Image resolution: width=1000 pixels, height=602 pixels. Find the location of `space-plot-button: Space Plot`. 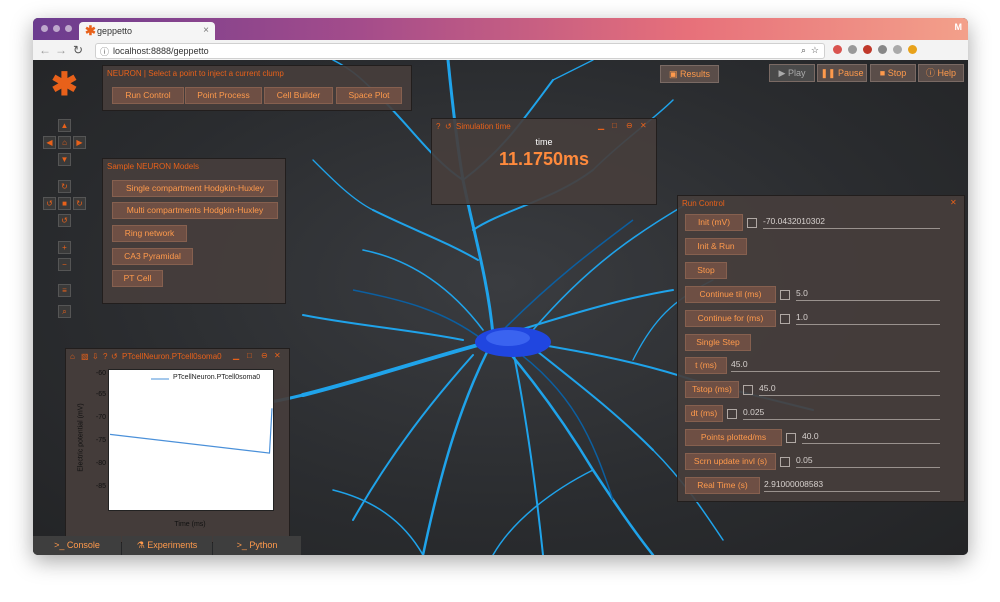

space-plot-button: Space Plot is located at coordinates (369, 95).